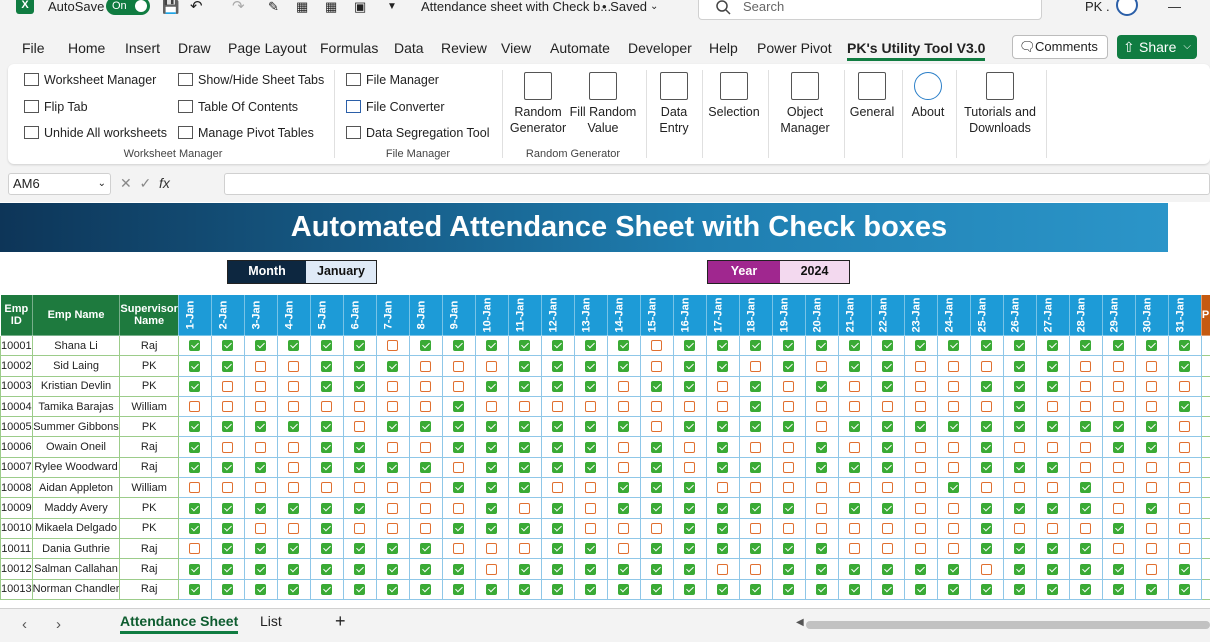 This screenshot has height=642, width=1210. I want to click on cell-emp-id: 10007, so click(16, 467).